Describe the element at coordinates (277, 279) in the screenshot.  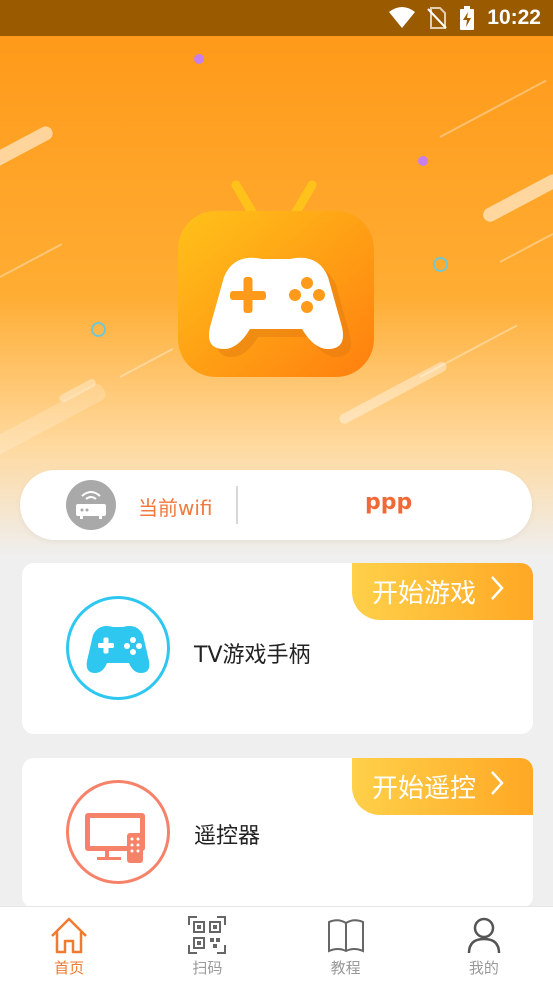
I see `tv-gamepad-logo-icon` at that location.